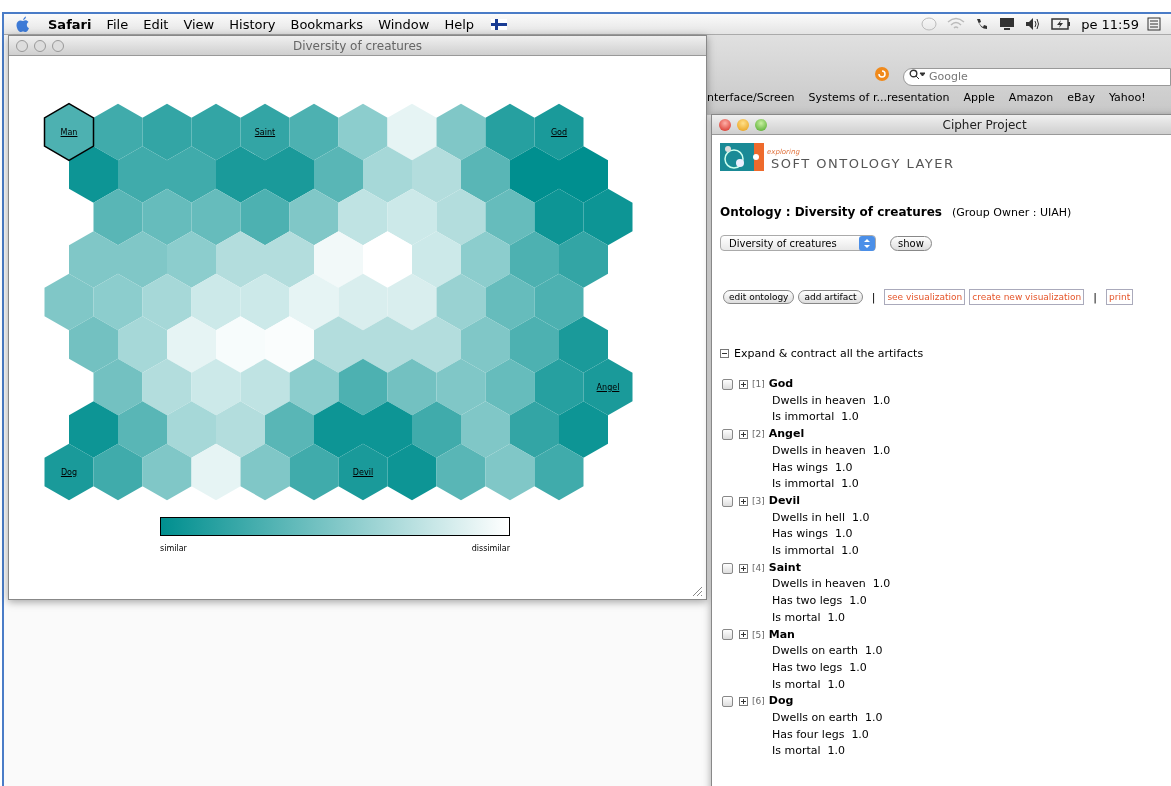 The height and width of the screenshot is (786, 1171). What do you see at coordinates (879, 97) in the screenshot?
I see `bookmark-link: Systems of r...resentation` at bounding box center [879, 97].